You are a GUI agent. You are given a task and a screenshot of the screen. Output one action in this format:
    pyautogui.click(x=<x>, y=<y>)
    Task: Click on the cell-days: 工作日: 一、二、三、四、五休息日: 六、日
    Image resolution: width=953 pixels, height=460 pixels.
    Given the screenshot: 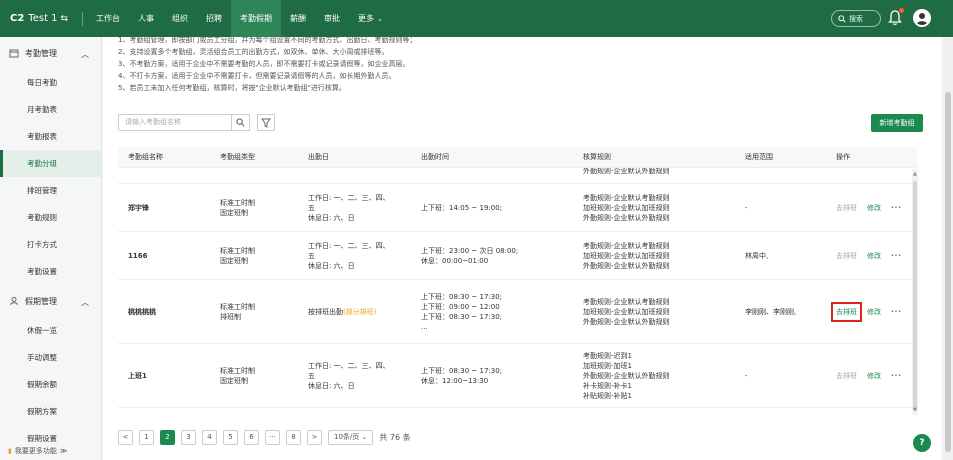 What is the action you would take?
    pyautogui.click(x=354, y=256)
    